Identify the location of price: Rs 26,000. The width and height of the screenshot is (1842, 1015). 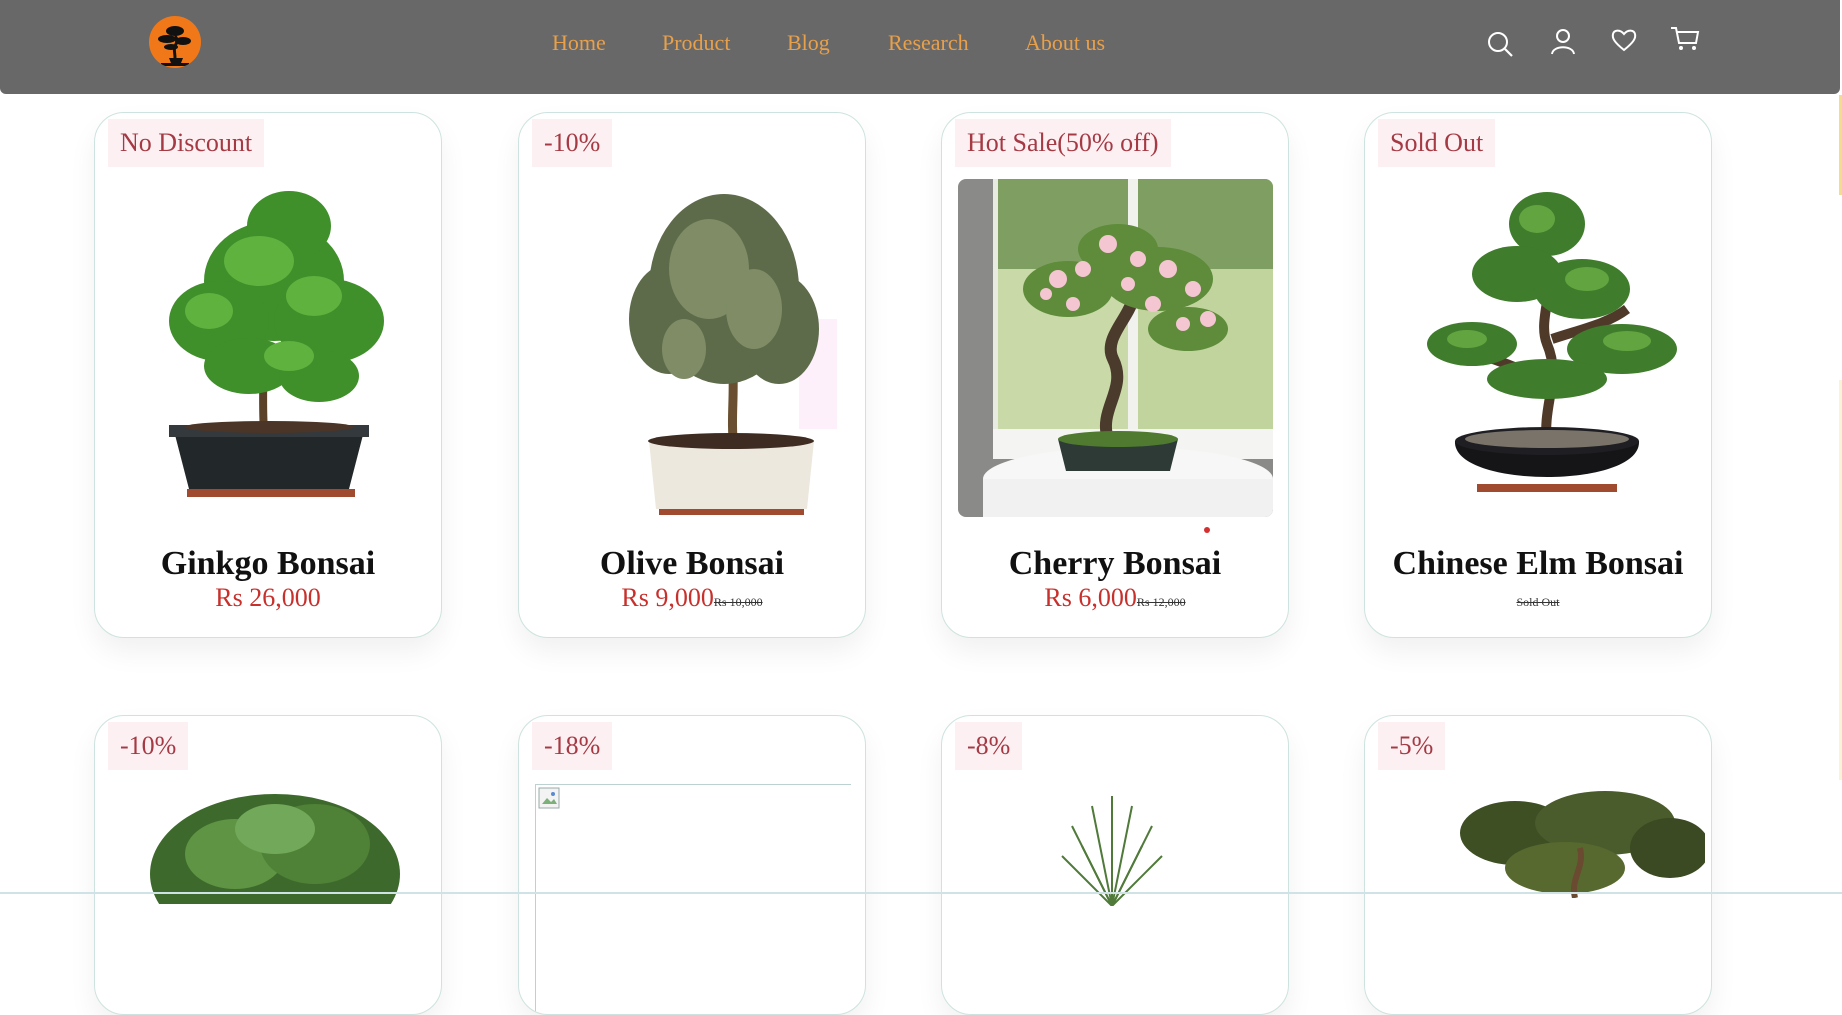
(268, 597).